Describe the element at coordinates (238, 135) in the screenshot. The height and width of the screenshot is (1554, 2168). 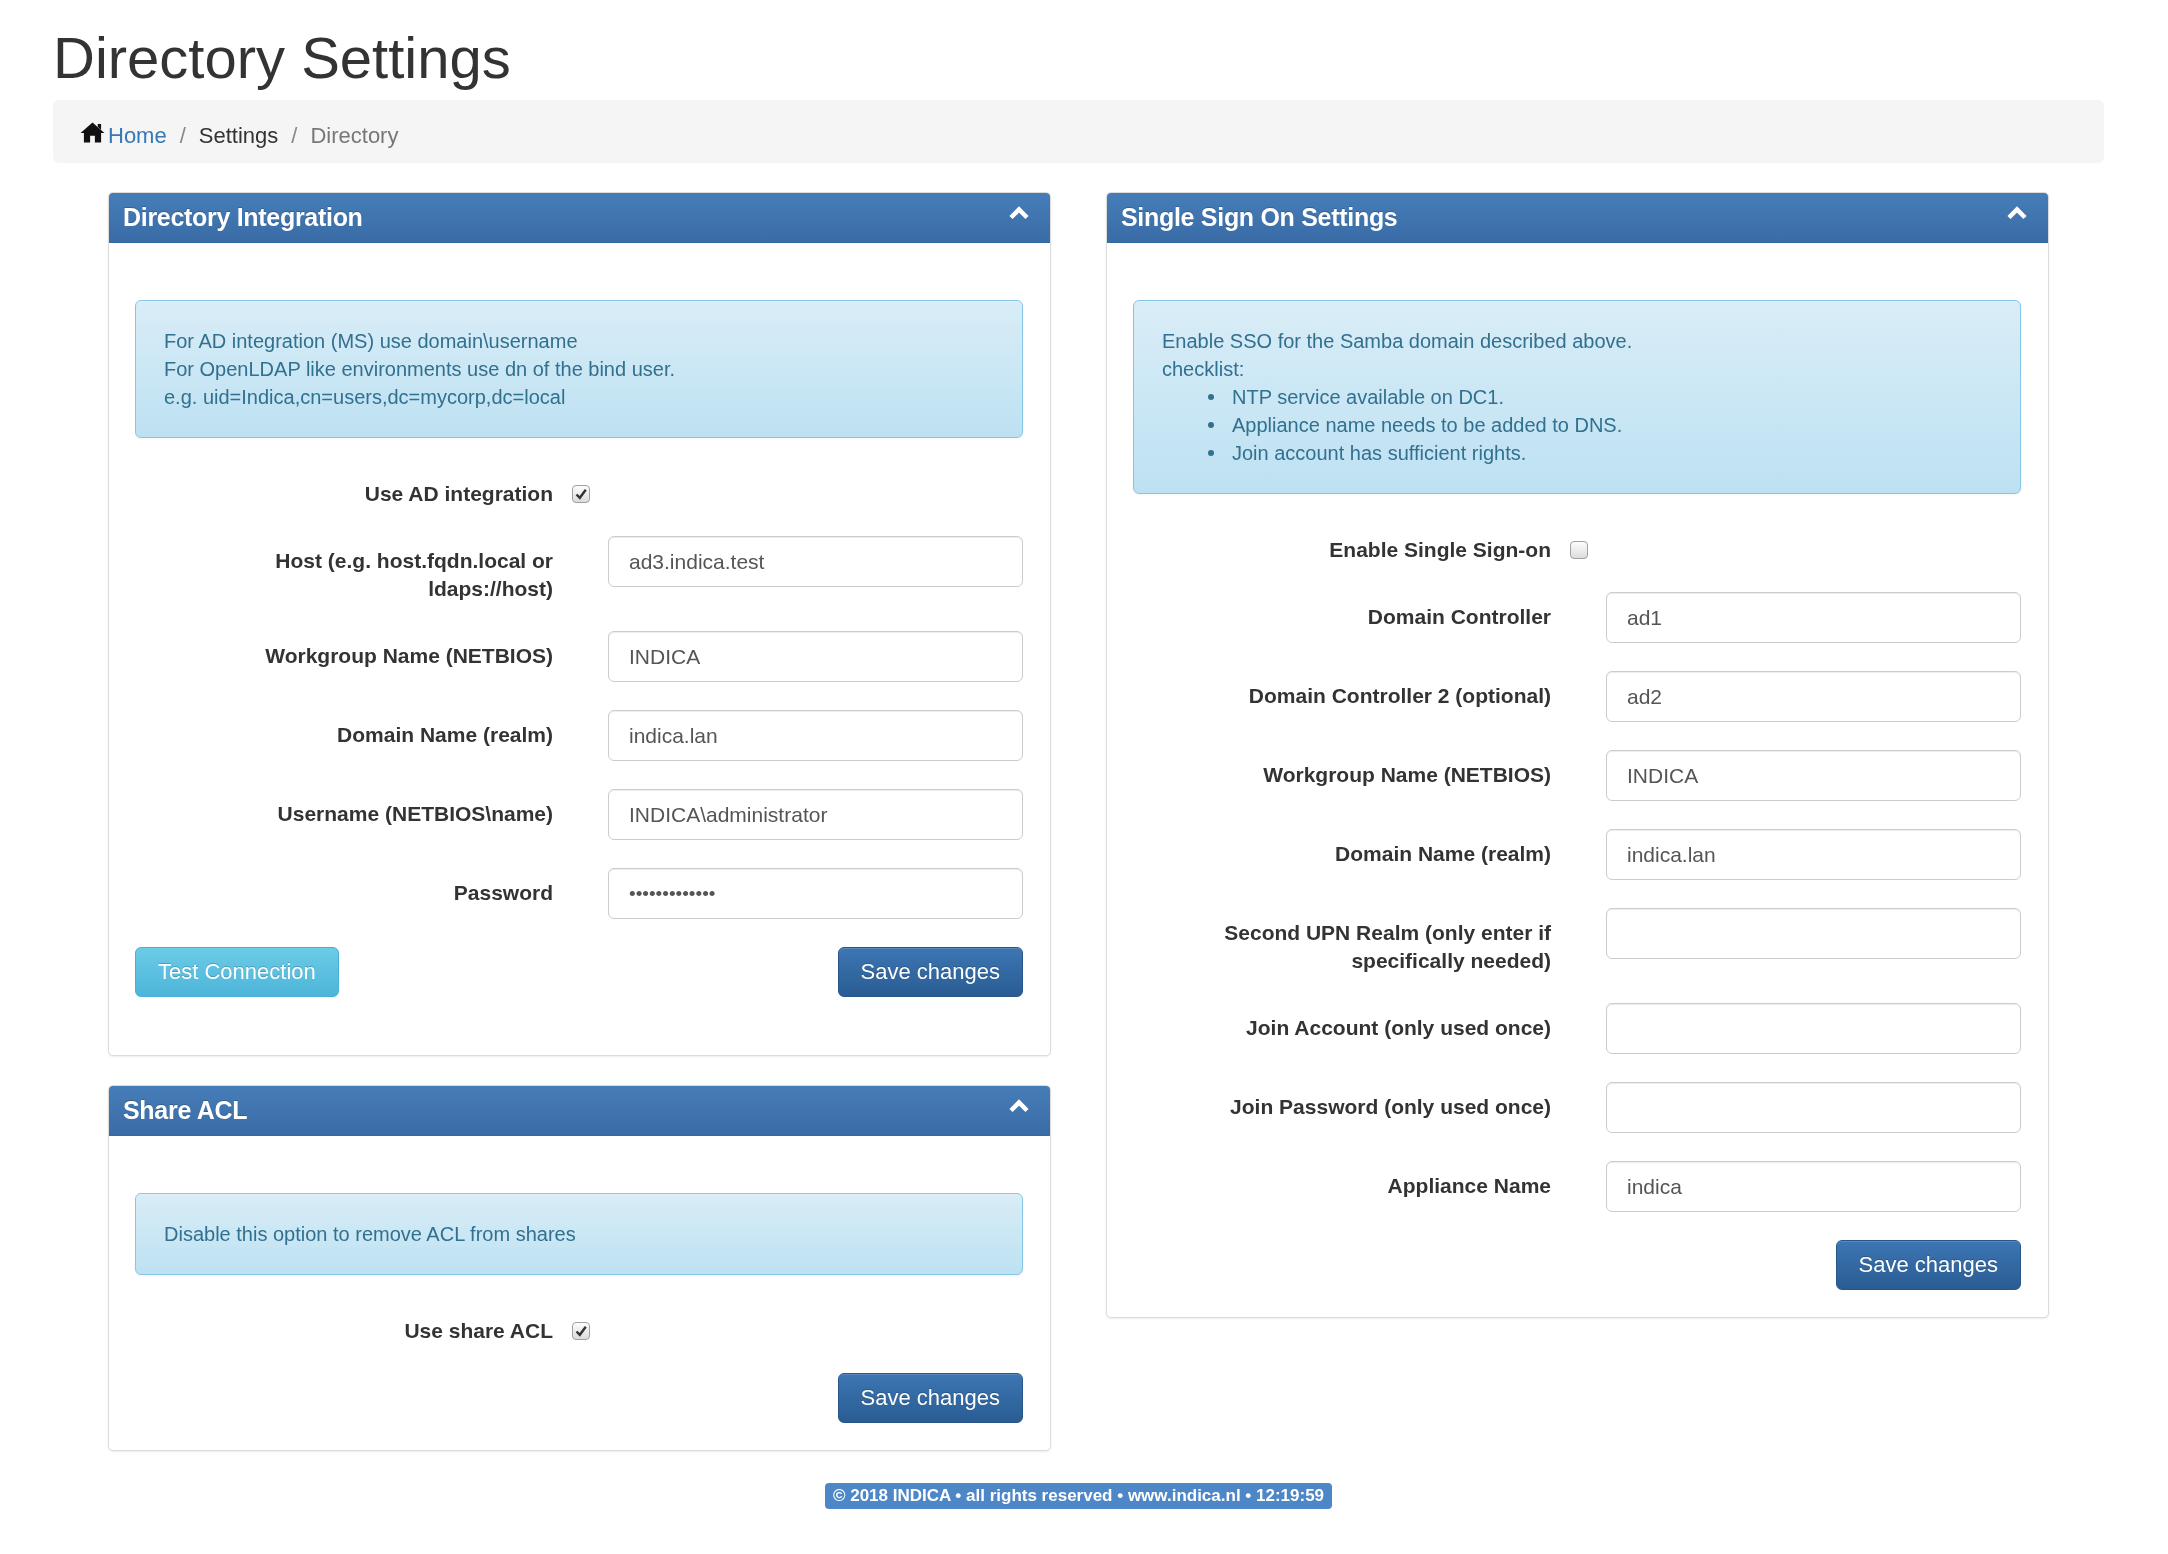
I see `breadcrumb-item: Settings` at that location.